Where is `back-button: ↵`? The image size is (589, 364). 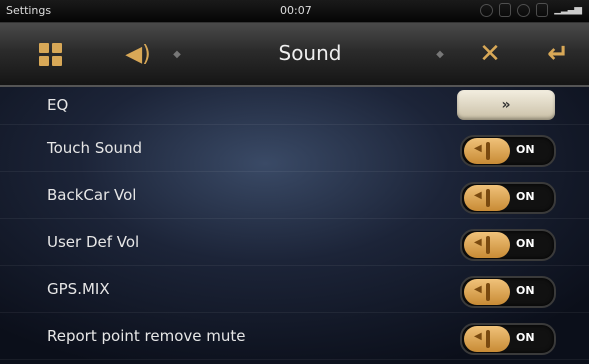 back-button: ↵ is located at coordinates (558, 54).